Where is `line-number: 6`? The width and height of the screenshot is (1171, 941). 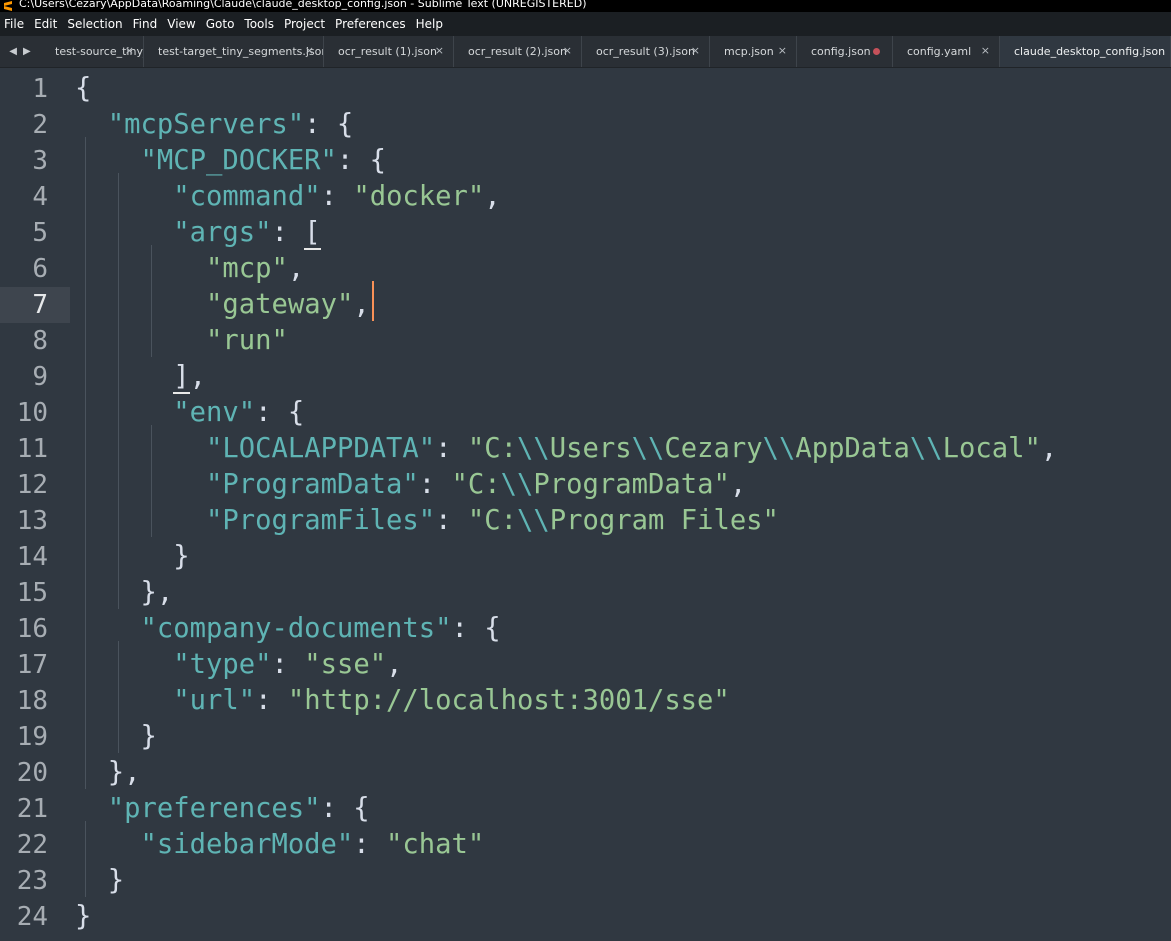 line-number: 6 is located at coordinates (40, 269).